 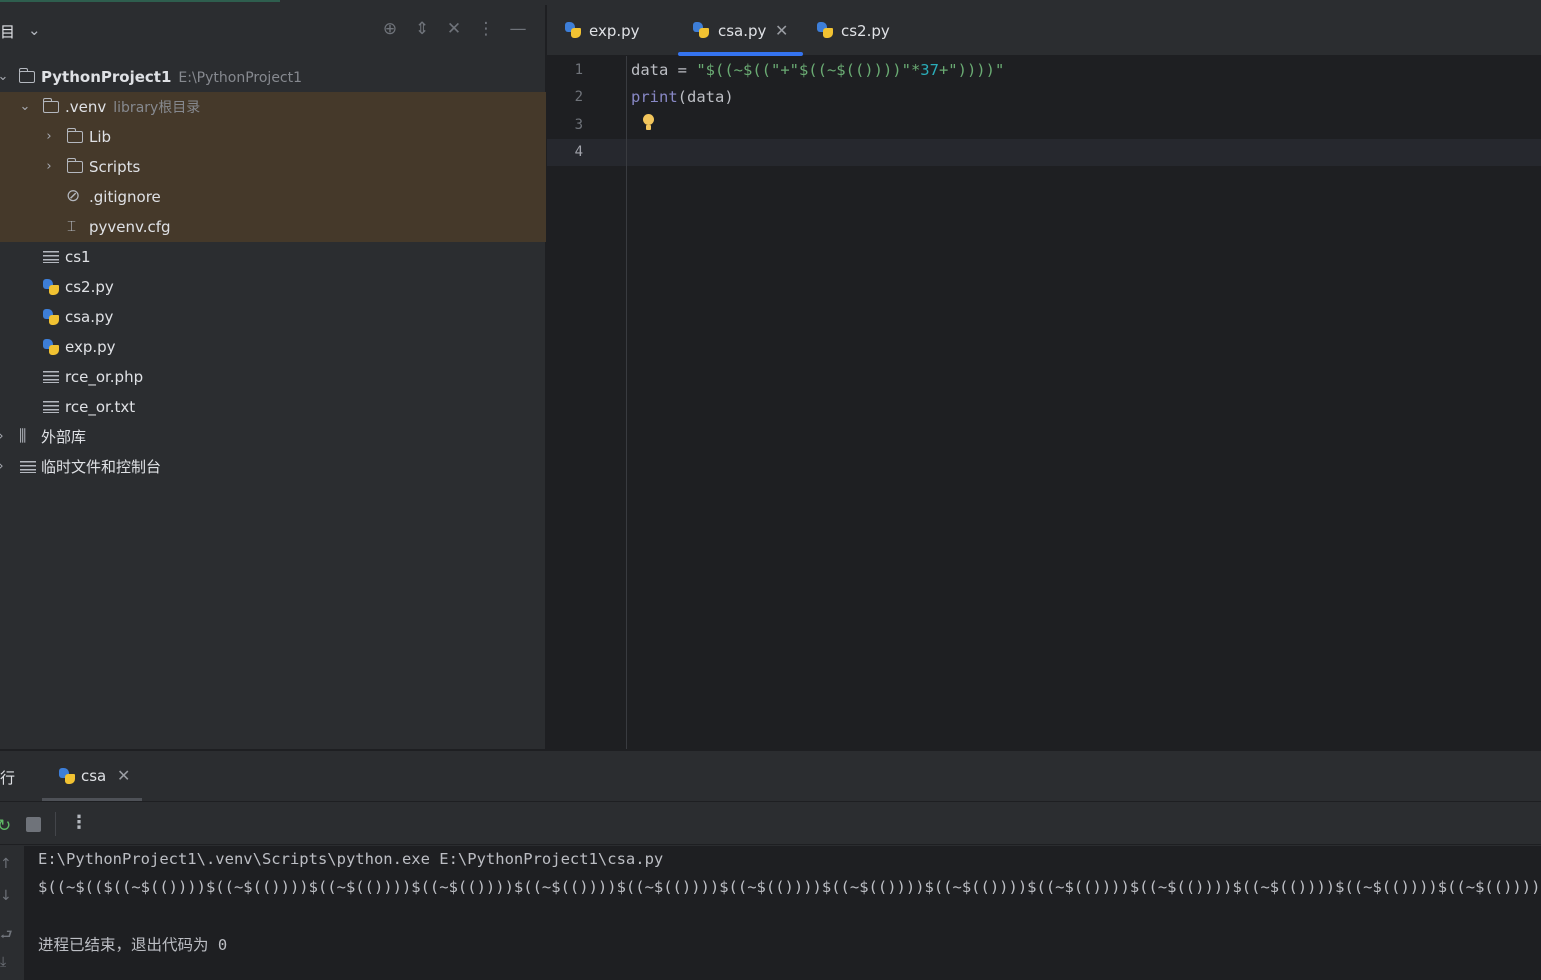 I want to click on arrow-up-icon: ↑, so click(x=6, y=864).